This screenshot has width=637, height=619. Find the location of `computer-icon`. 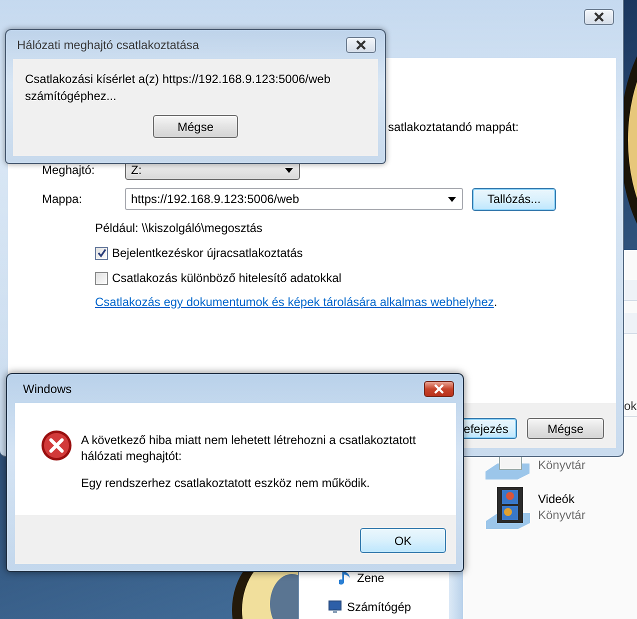

computer-icon is located at coordinates (335, 607).